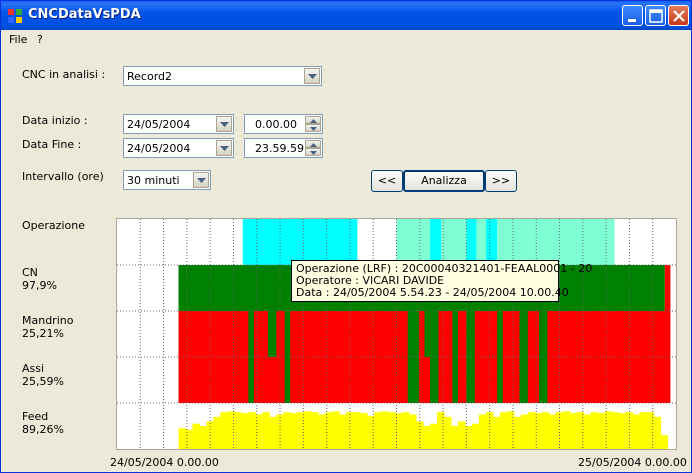  Describe the element at coordinates (655, 15) in the screenshot. I see `maximize-button` at that location.